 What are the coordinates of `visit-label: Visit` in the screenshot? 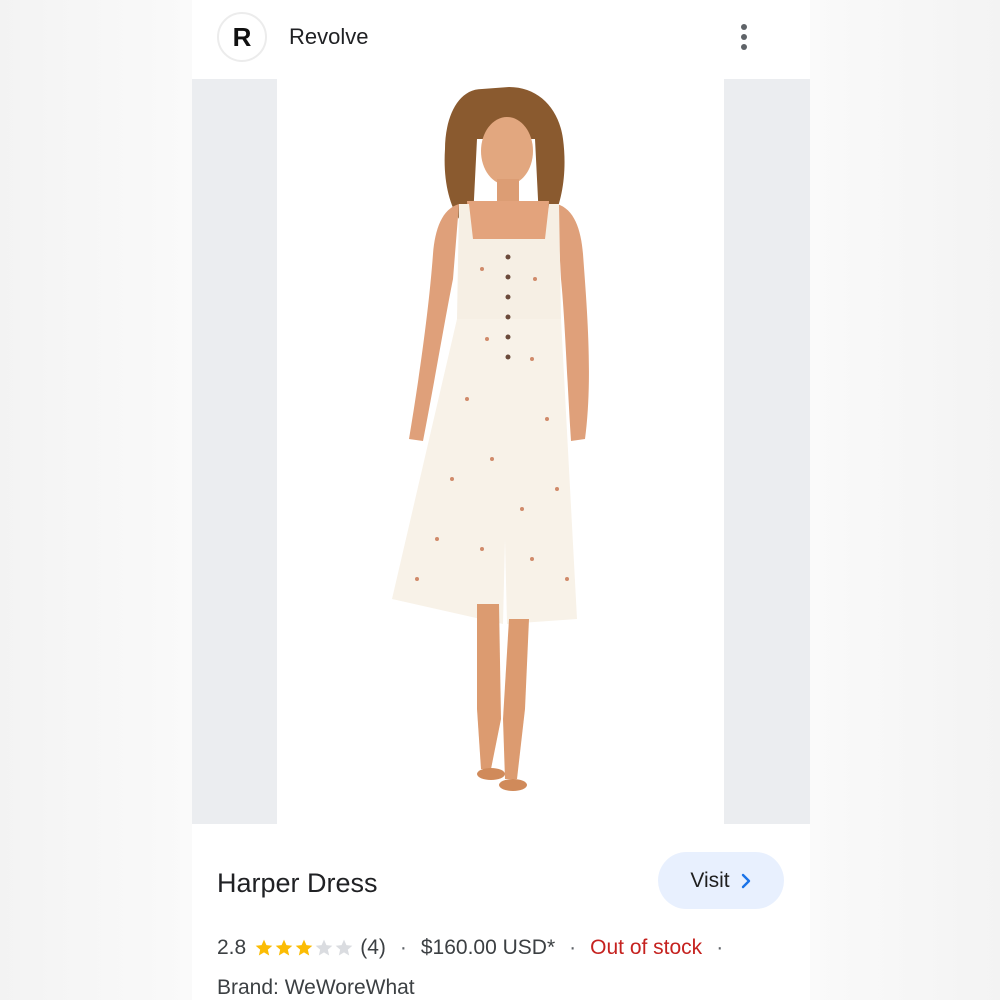 It's located at (710, 880).